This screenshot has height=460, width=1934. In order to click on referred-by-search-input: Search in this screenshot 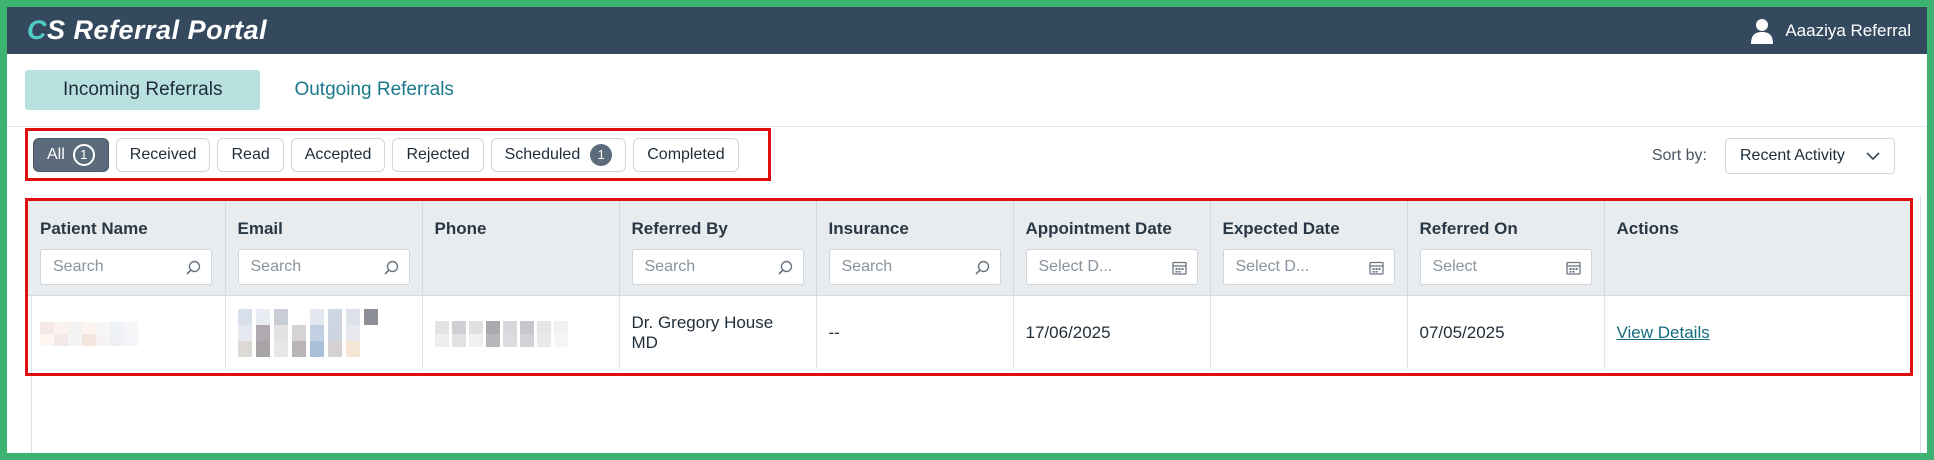, I will do `click(717, 267)`.